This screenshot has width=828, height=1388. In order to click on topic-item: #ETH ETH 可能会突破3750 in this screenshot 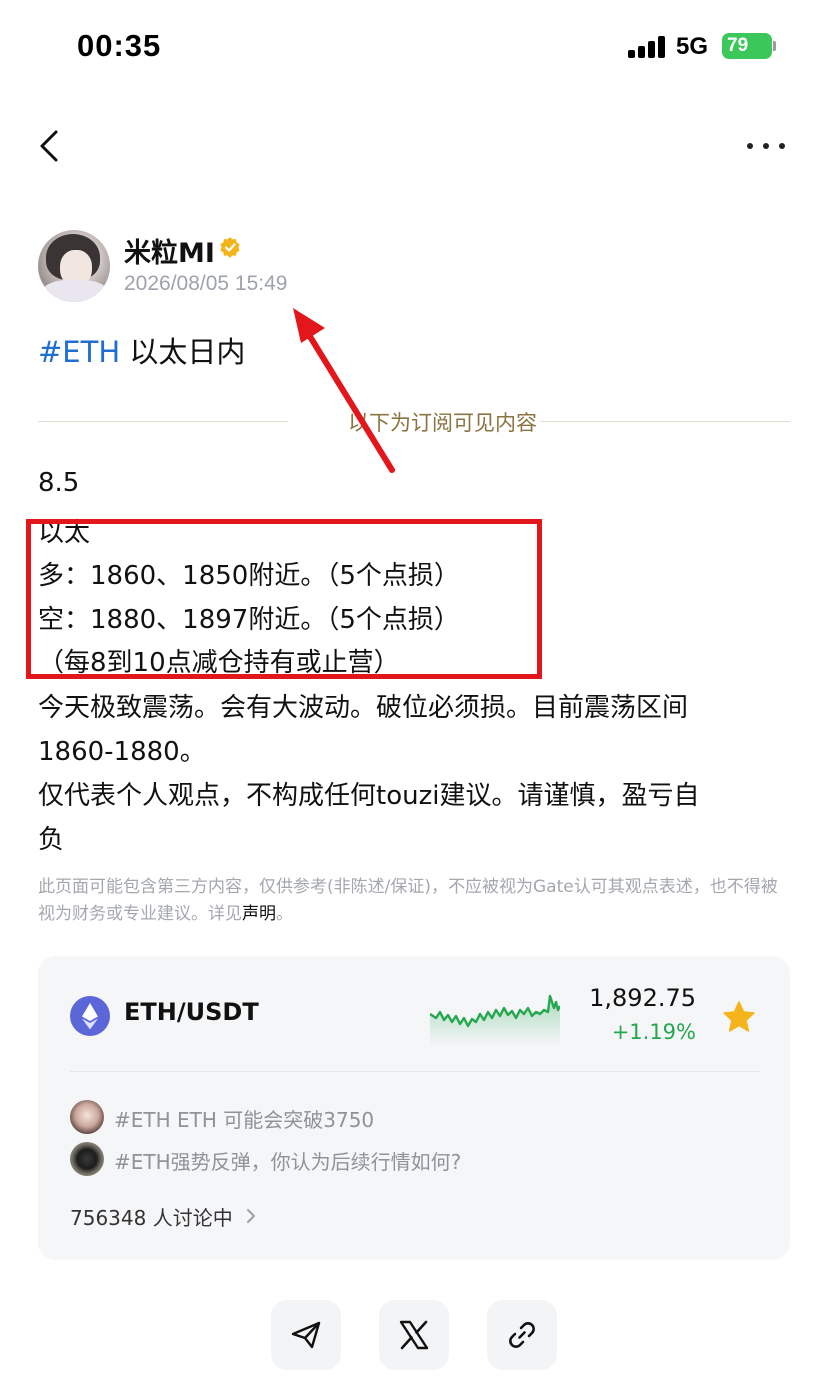, I will do `click(415, 1117)`.